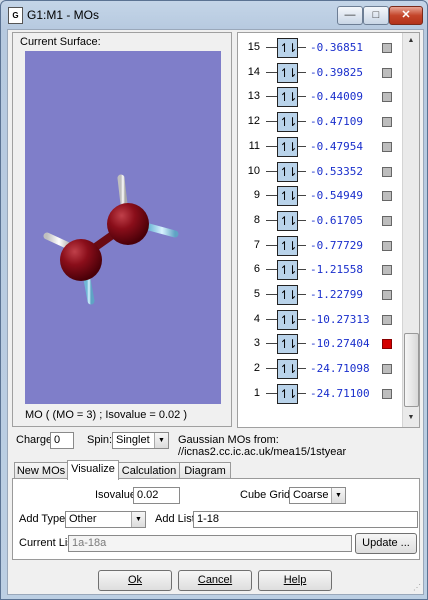 This screenshot has height=600, width=428. I want to click on mo-number: 8, so click(256, 219).